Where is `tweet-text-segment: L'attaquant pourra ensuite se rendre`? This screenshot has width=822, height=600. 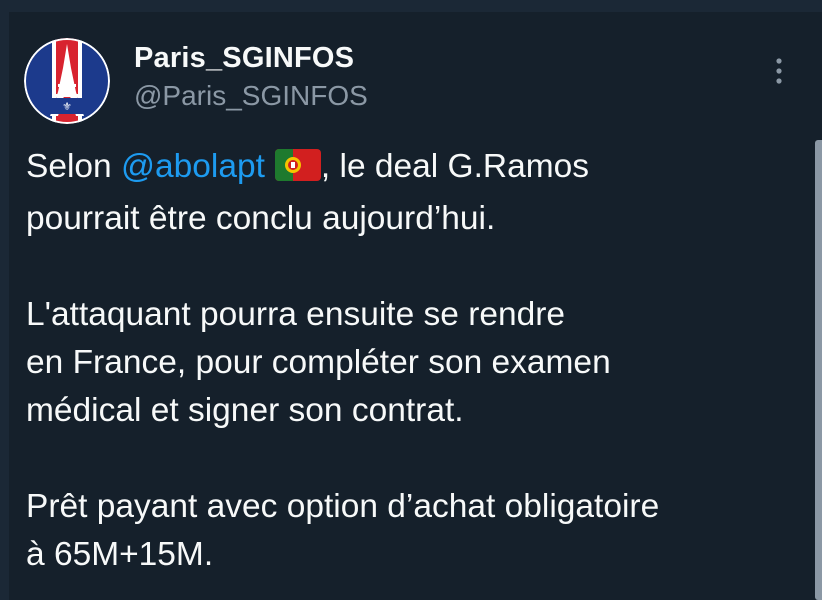 tweet-text-segment: L'attaquant pourra ensuite se rendre is located at coordinates (296, 314).